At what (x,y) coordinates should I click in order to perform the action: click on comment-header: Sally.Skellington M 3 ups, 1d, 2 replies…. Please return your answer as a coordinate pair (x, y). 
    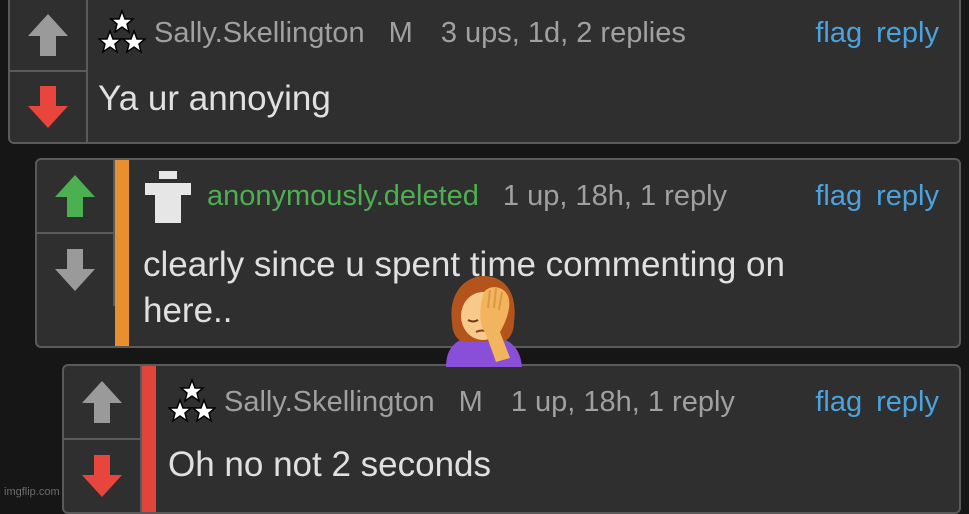
    Looking at the image, I should click on (527, 33).